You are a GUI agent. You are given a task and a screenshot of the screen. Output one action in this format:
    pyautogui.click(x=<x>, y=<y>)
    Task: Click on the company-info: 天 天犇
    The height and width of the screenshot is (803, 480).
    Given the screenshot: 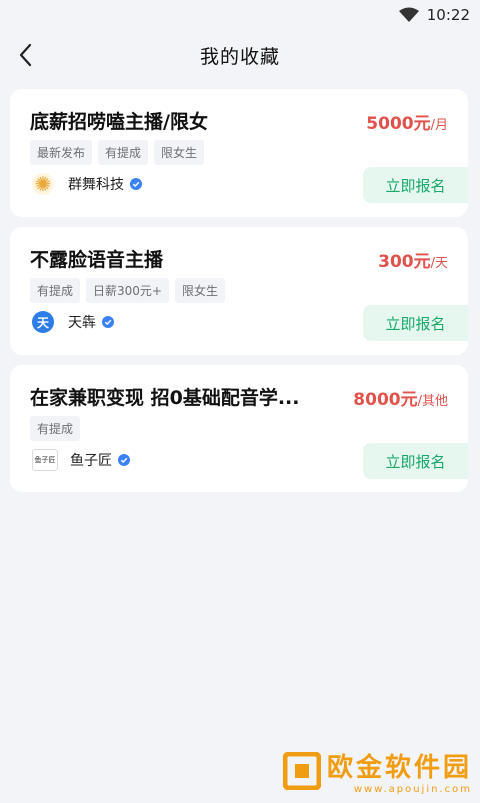 What is the action you would take?
    pyautogui.click(x=73, y=322)
    